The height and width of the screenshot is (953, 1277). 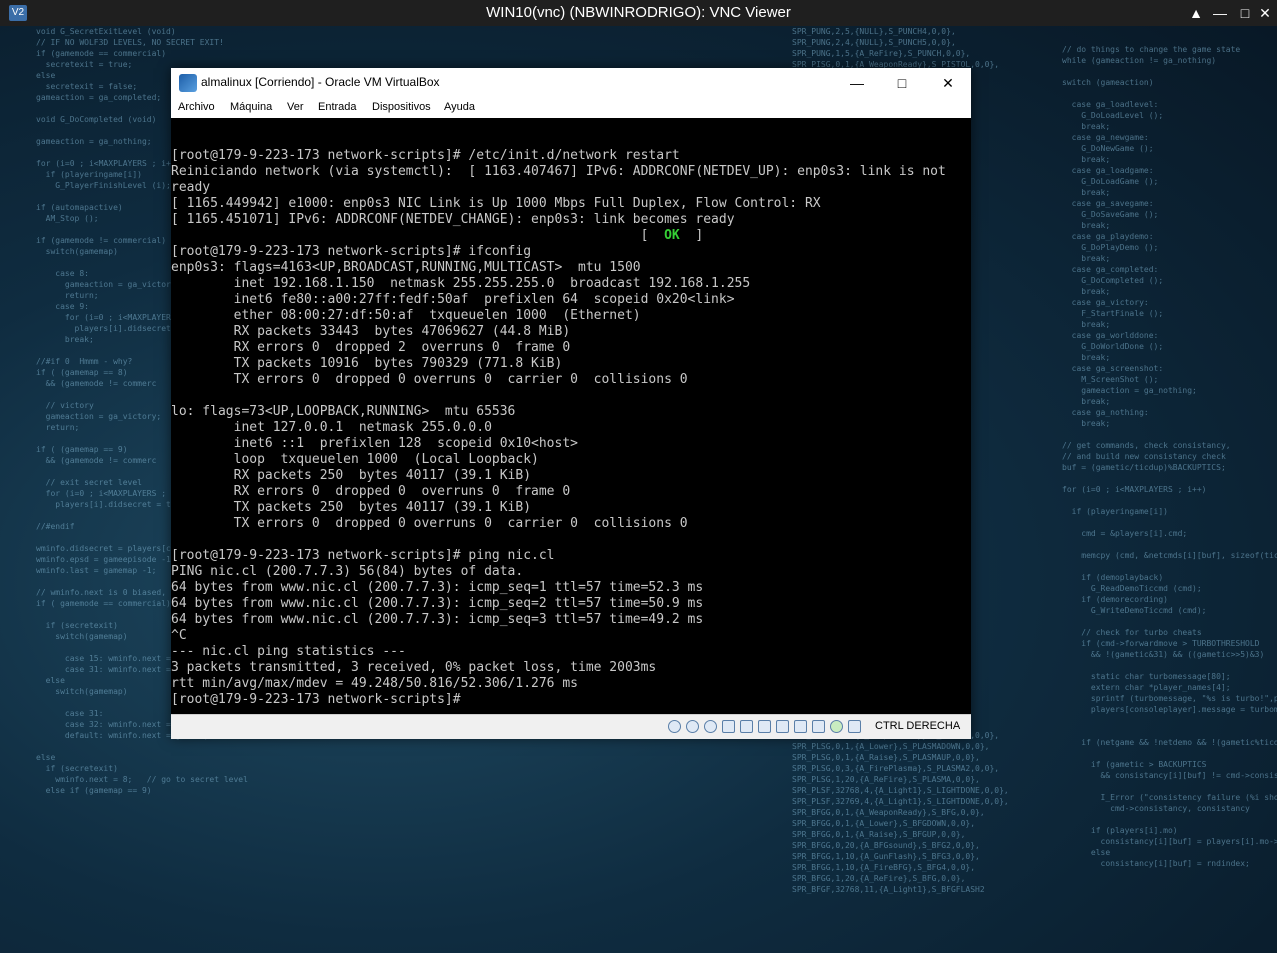 What do you see at coordinates (854, 726) in the screenshot?
I see `keyboard-icon` at bounding box center [854, 726].